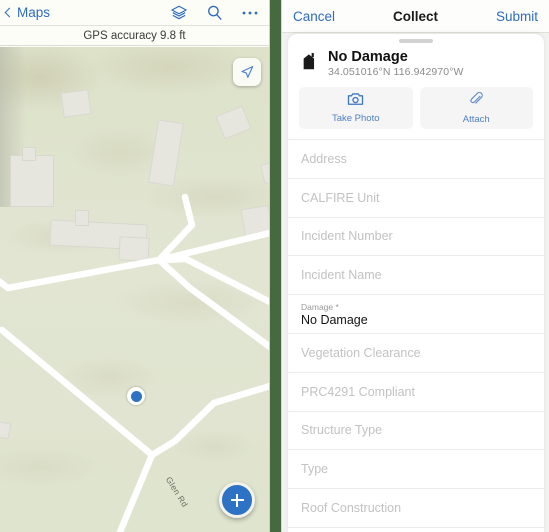 The image size is (549, 532). Describe the element at coordinates (416, 276) in the screenshot. I see `field-incident-name: Incident Name` at that location.